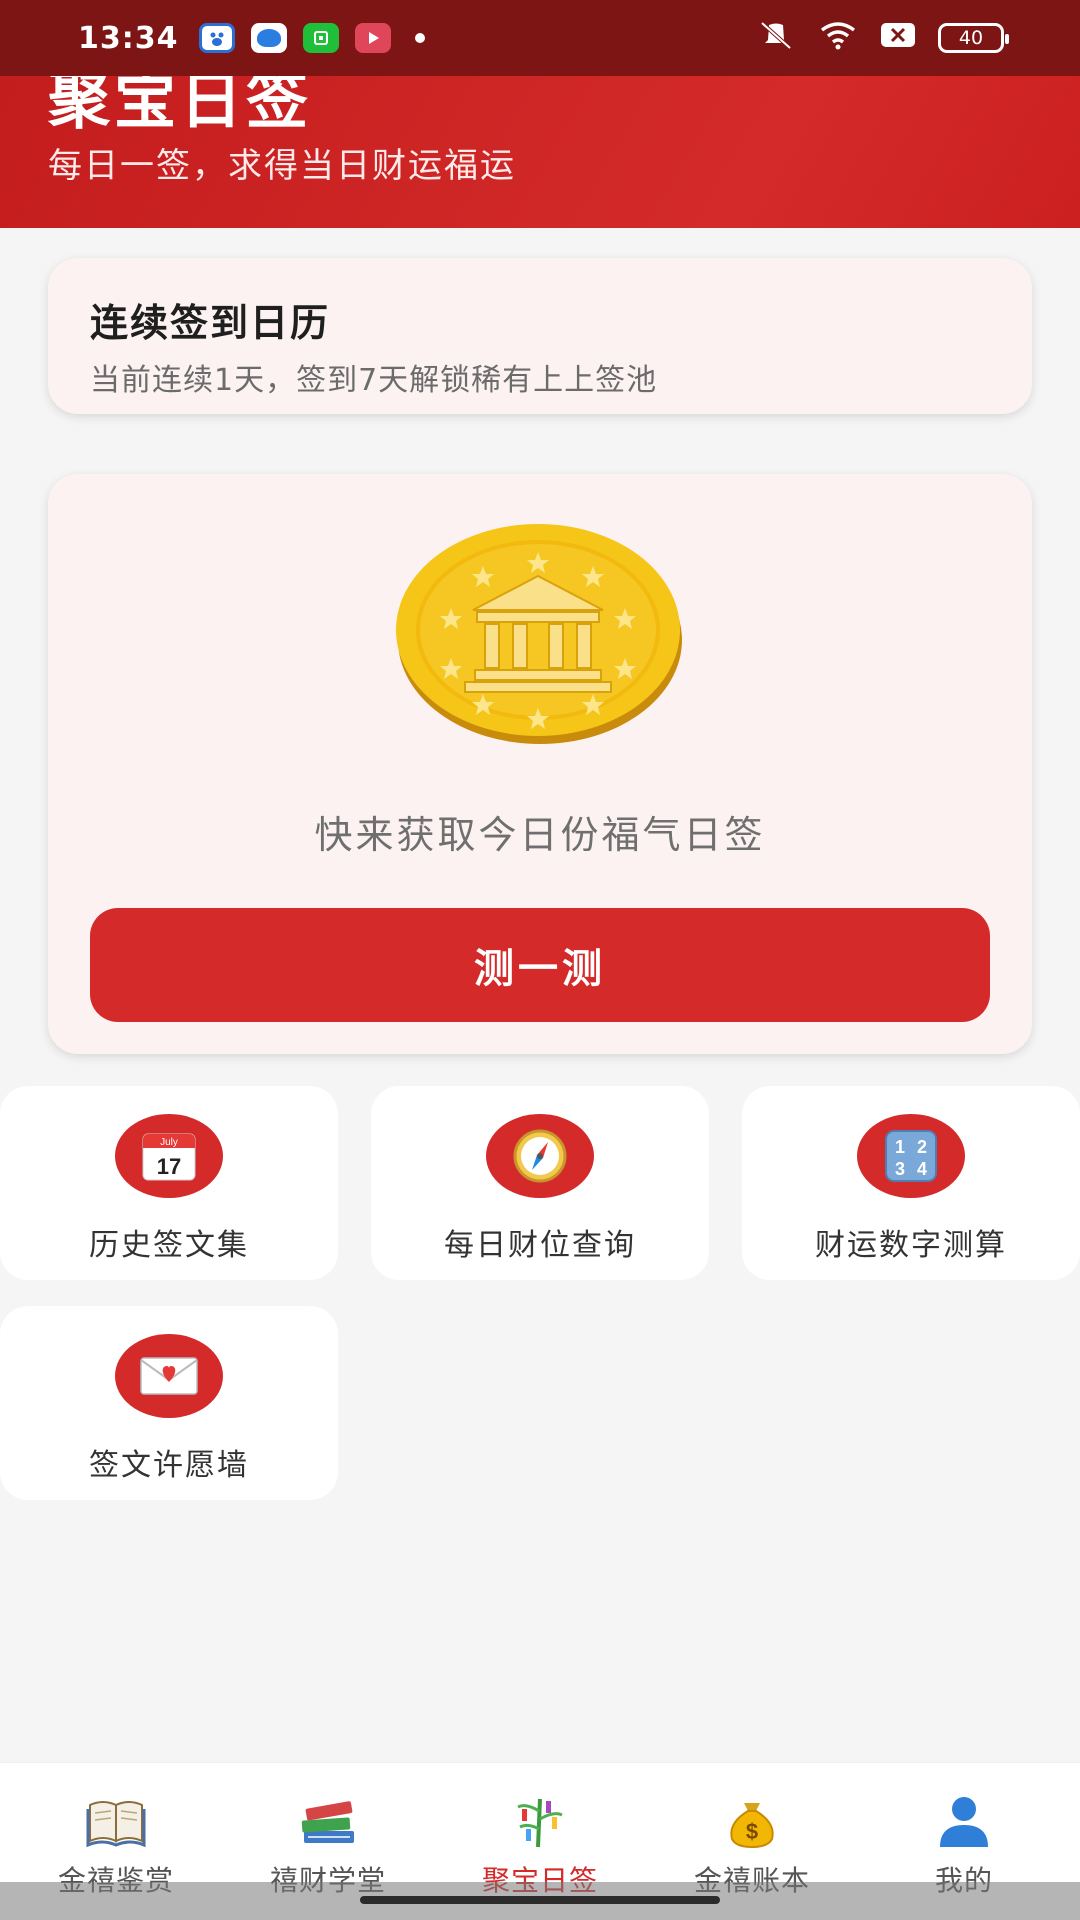 The height and width of the screenshot is (1920, 1080). Describe the element at coordinates (169, 1166) in the screenshot. I see `calendar-day-text: 17` at that location.